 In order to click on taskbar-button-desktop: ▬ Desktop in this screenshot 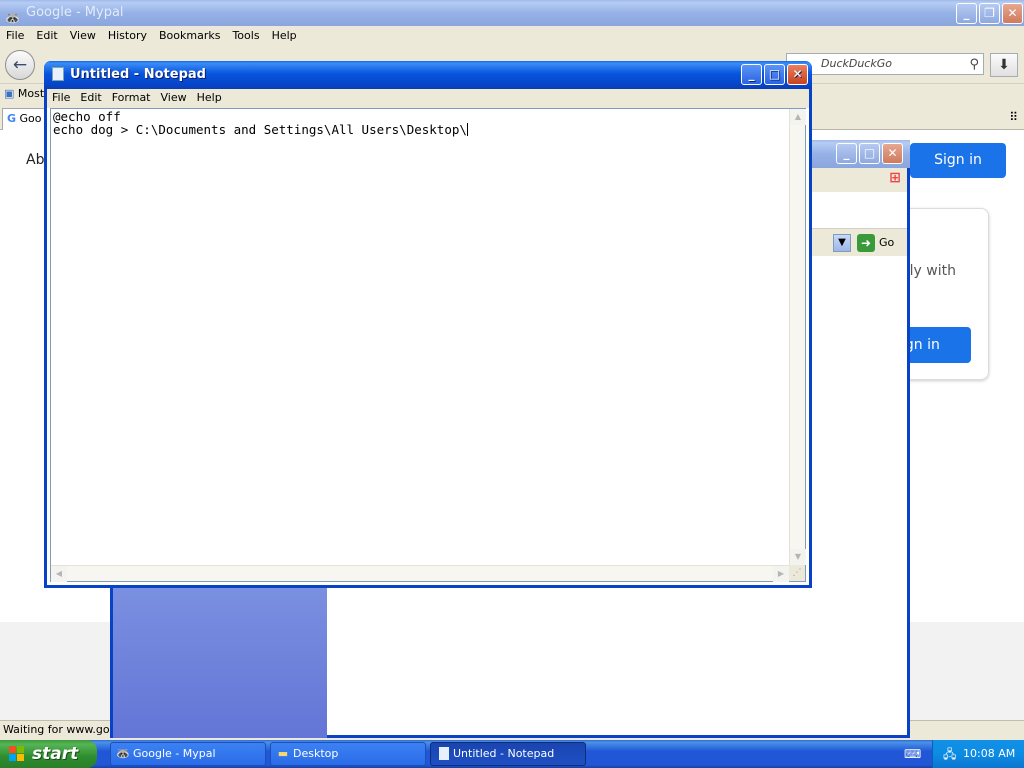, I will do `click(348, 754)`.